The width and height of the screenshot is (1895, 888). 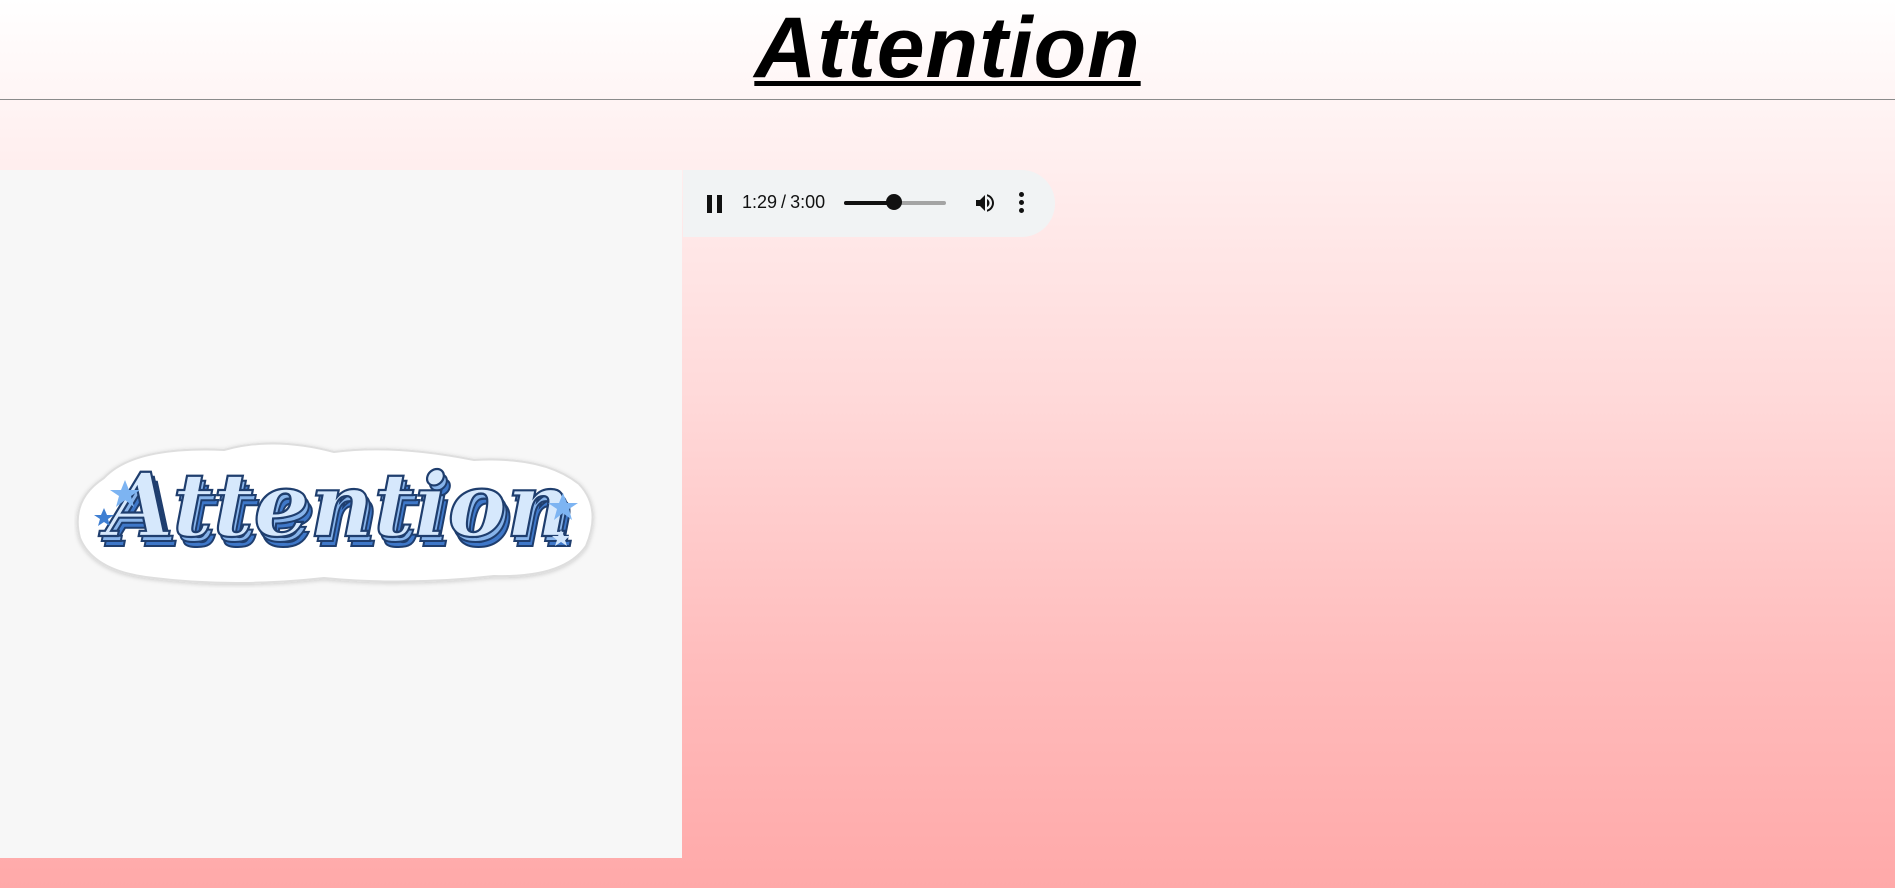 I want to click on page-title: Attention, so click(x=947, y=48).